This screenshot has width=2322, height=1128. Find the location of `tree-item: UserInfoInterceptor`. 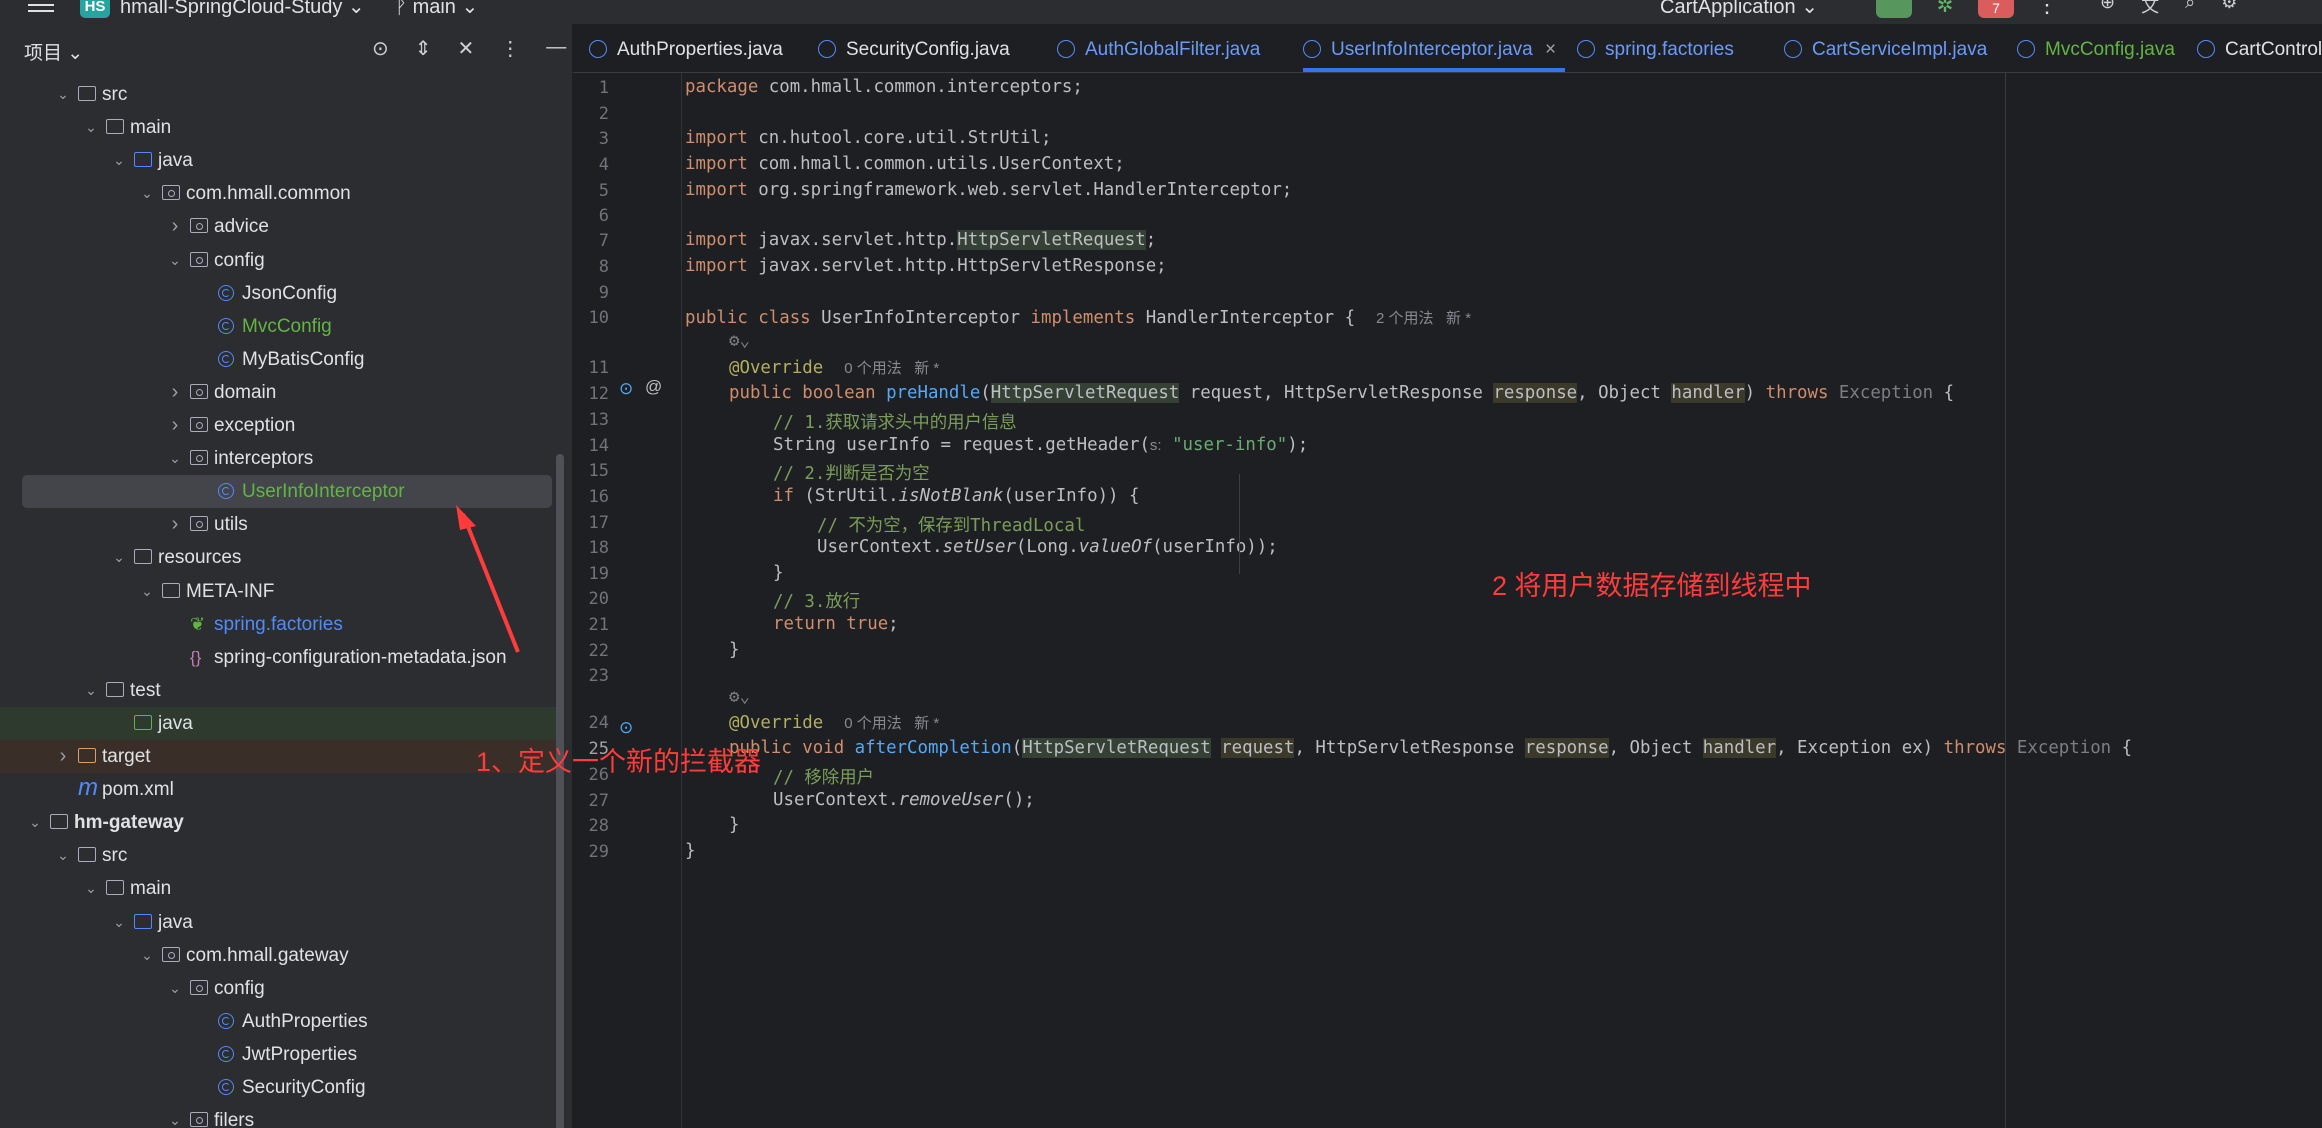

tree-item: UserInfoInterceptor is located at coordinates (287, 492).